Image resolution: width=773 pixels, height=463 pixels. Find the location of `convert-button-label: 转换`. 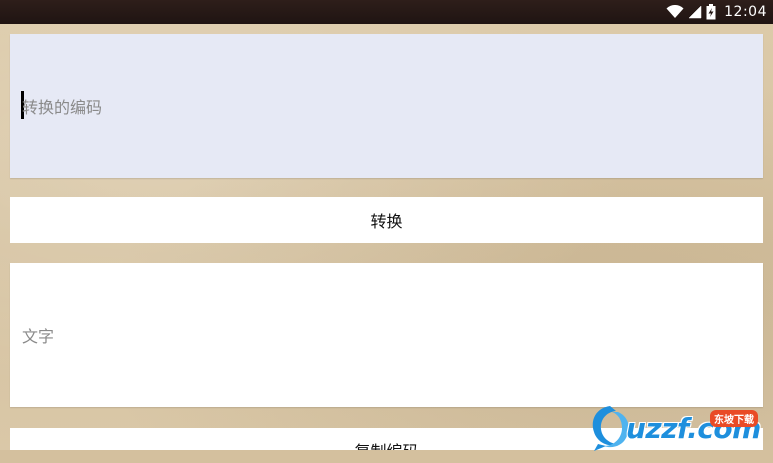

convert-button-label: 转换 is located at coordinates (386, 221).